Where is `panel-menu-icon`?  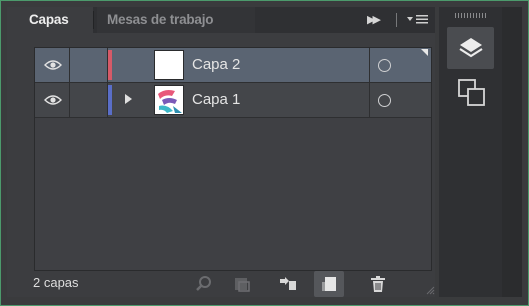 panel-menu-icon is located at coordinates (417, 20).